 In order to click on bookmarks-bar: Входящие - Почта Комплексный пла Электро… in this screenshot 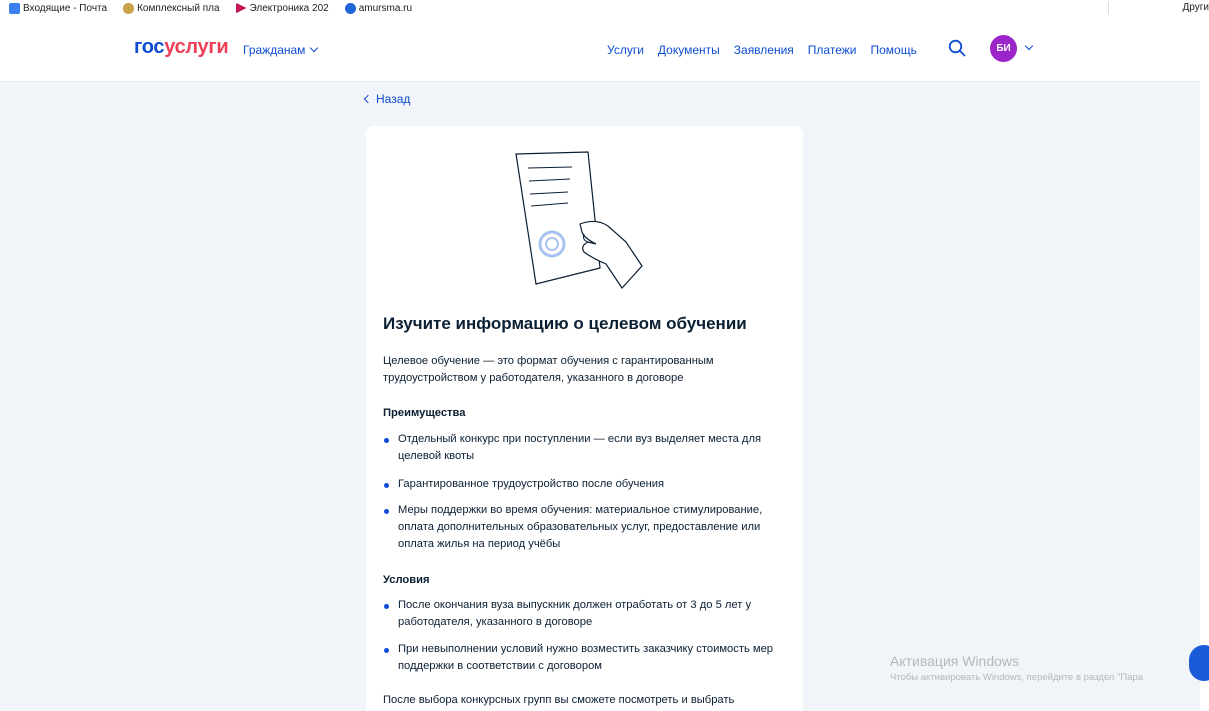, I will do `click(604, 8)`.